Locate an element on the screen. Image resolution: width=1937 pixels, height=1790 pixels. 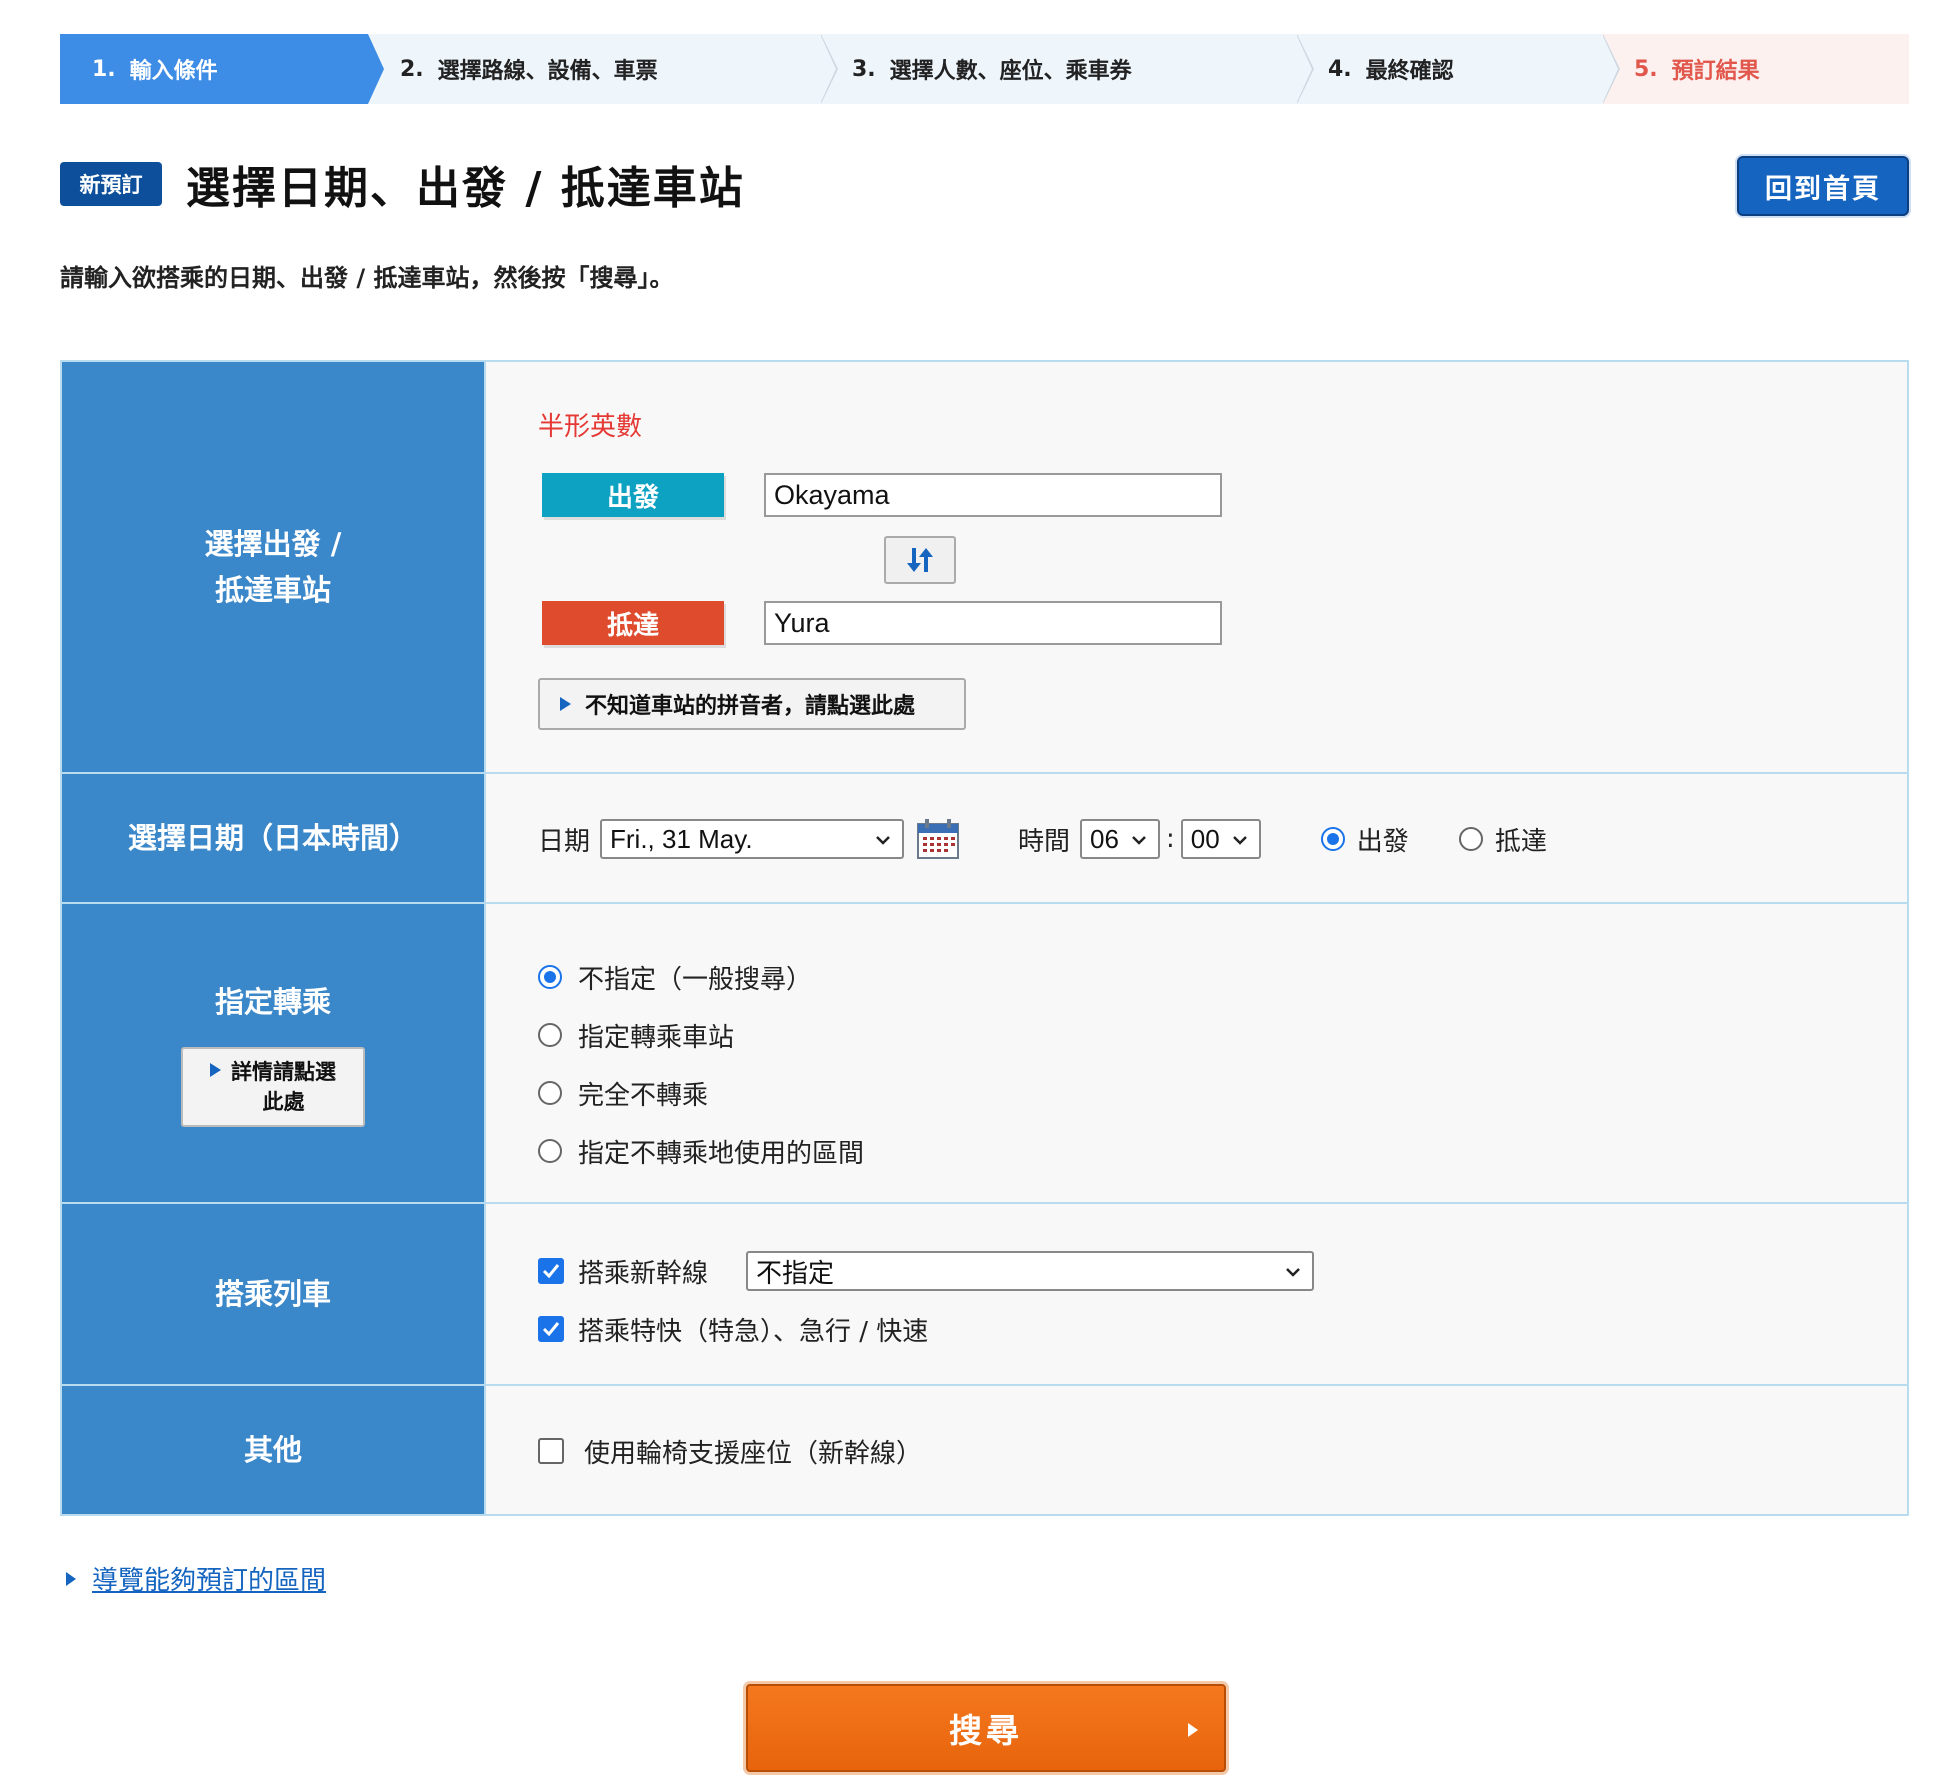
shinkansen-select-value: 不指定 is located at coordinates (795, 1272).